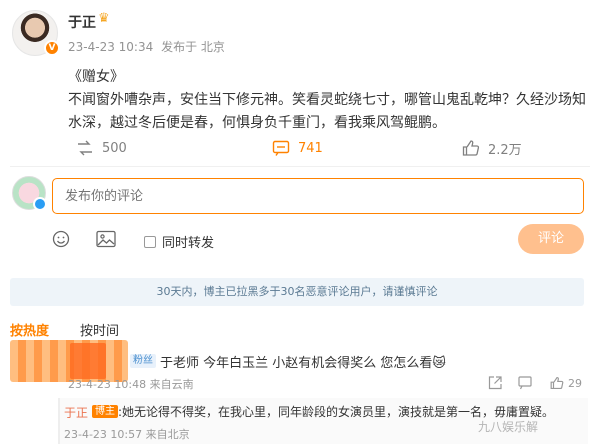  I want to click on redacted-block, so click(88, 361).